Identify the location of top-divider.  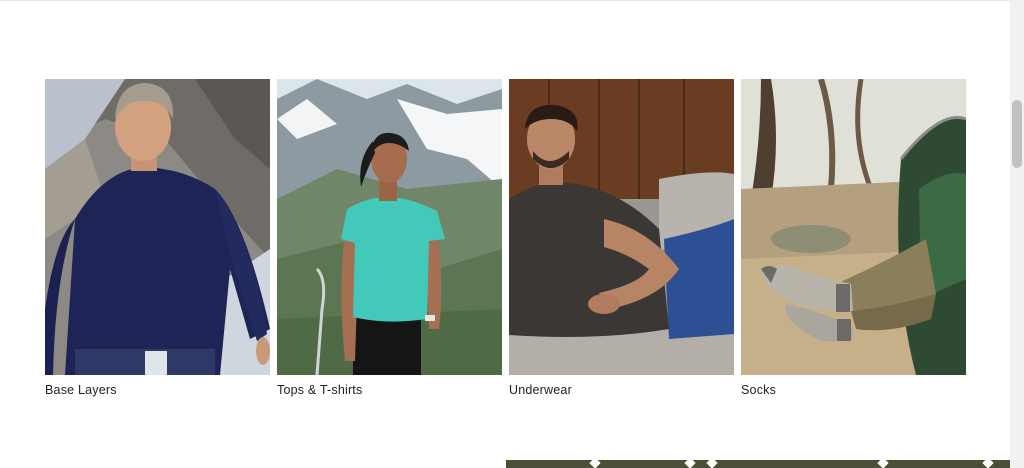
(505, 0).